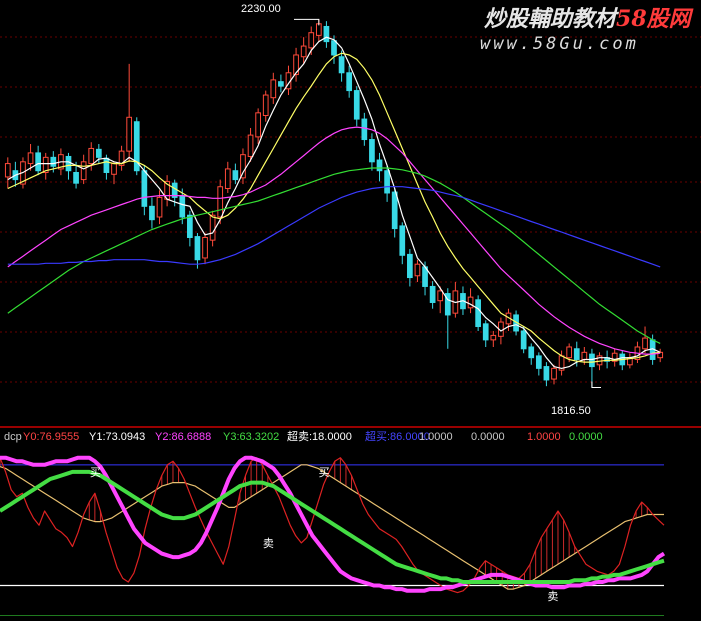 This screenshot has height=621, width=701. I want to click on svg-text: 炒股輔助教材58股网, so click(589, 19).